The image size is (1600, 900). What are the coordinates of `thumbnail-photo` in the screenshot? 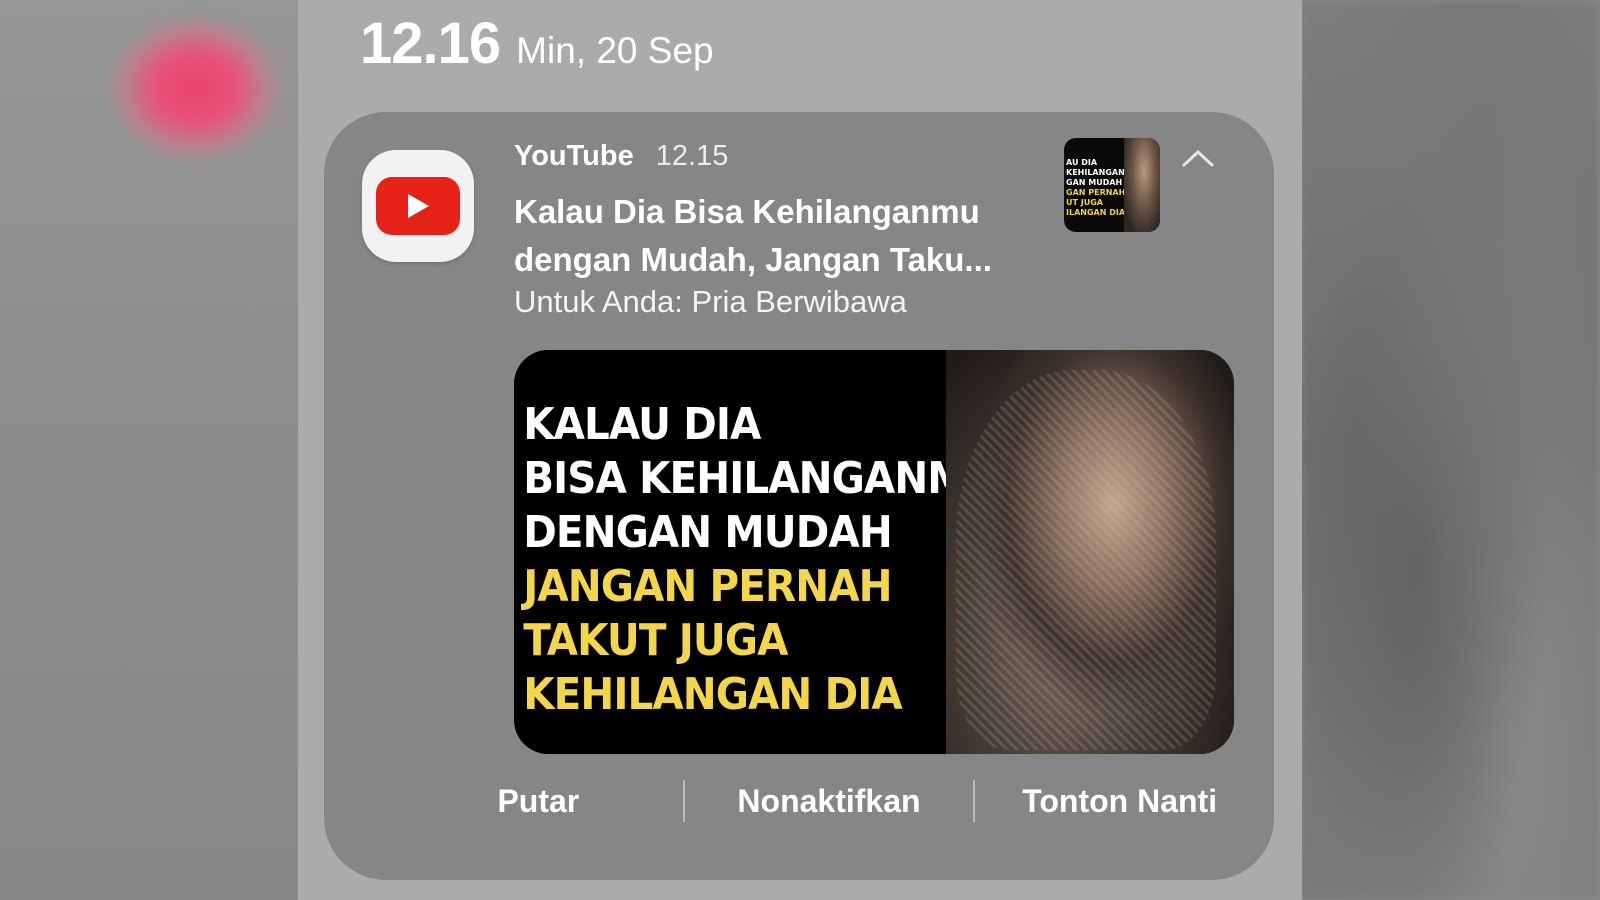 It's located at (1090, 552).